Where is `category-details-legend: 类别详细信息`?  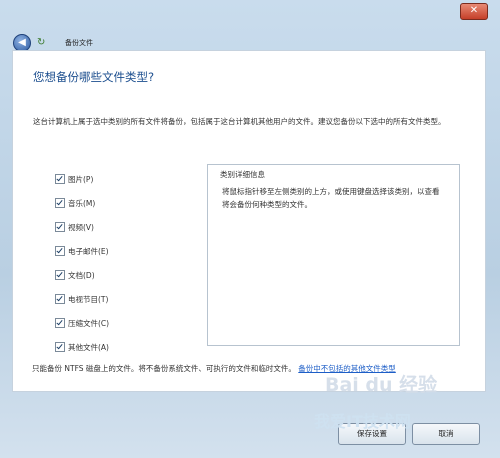
category-details-legend: 类别详细信息 is located at coordinates (242, 174).